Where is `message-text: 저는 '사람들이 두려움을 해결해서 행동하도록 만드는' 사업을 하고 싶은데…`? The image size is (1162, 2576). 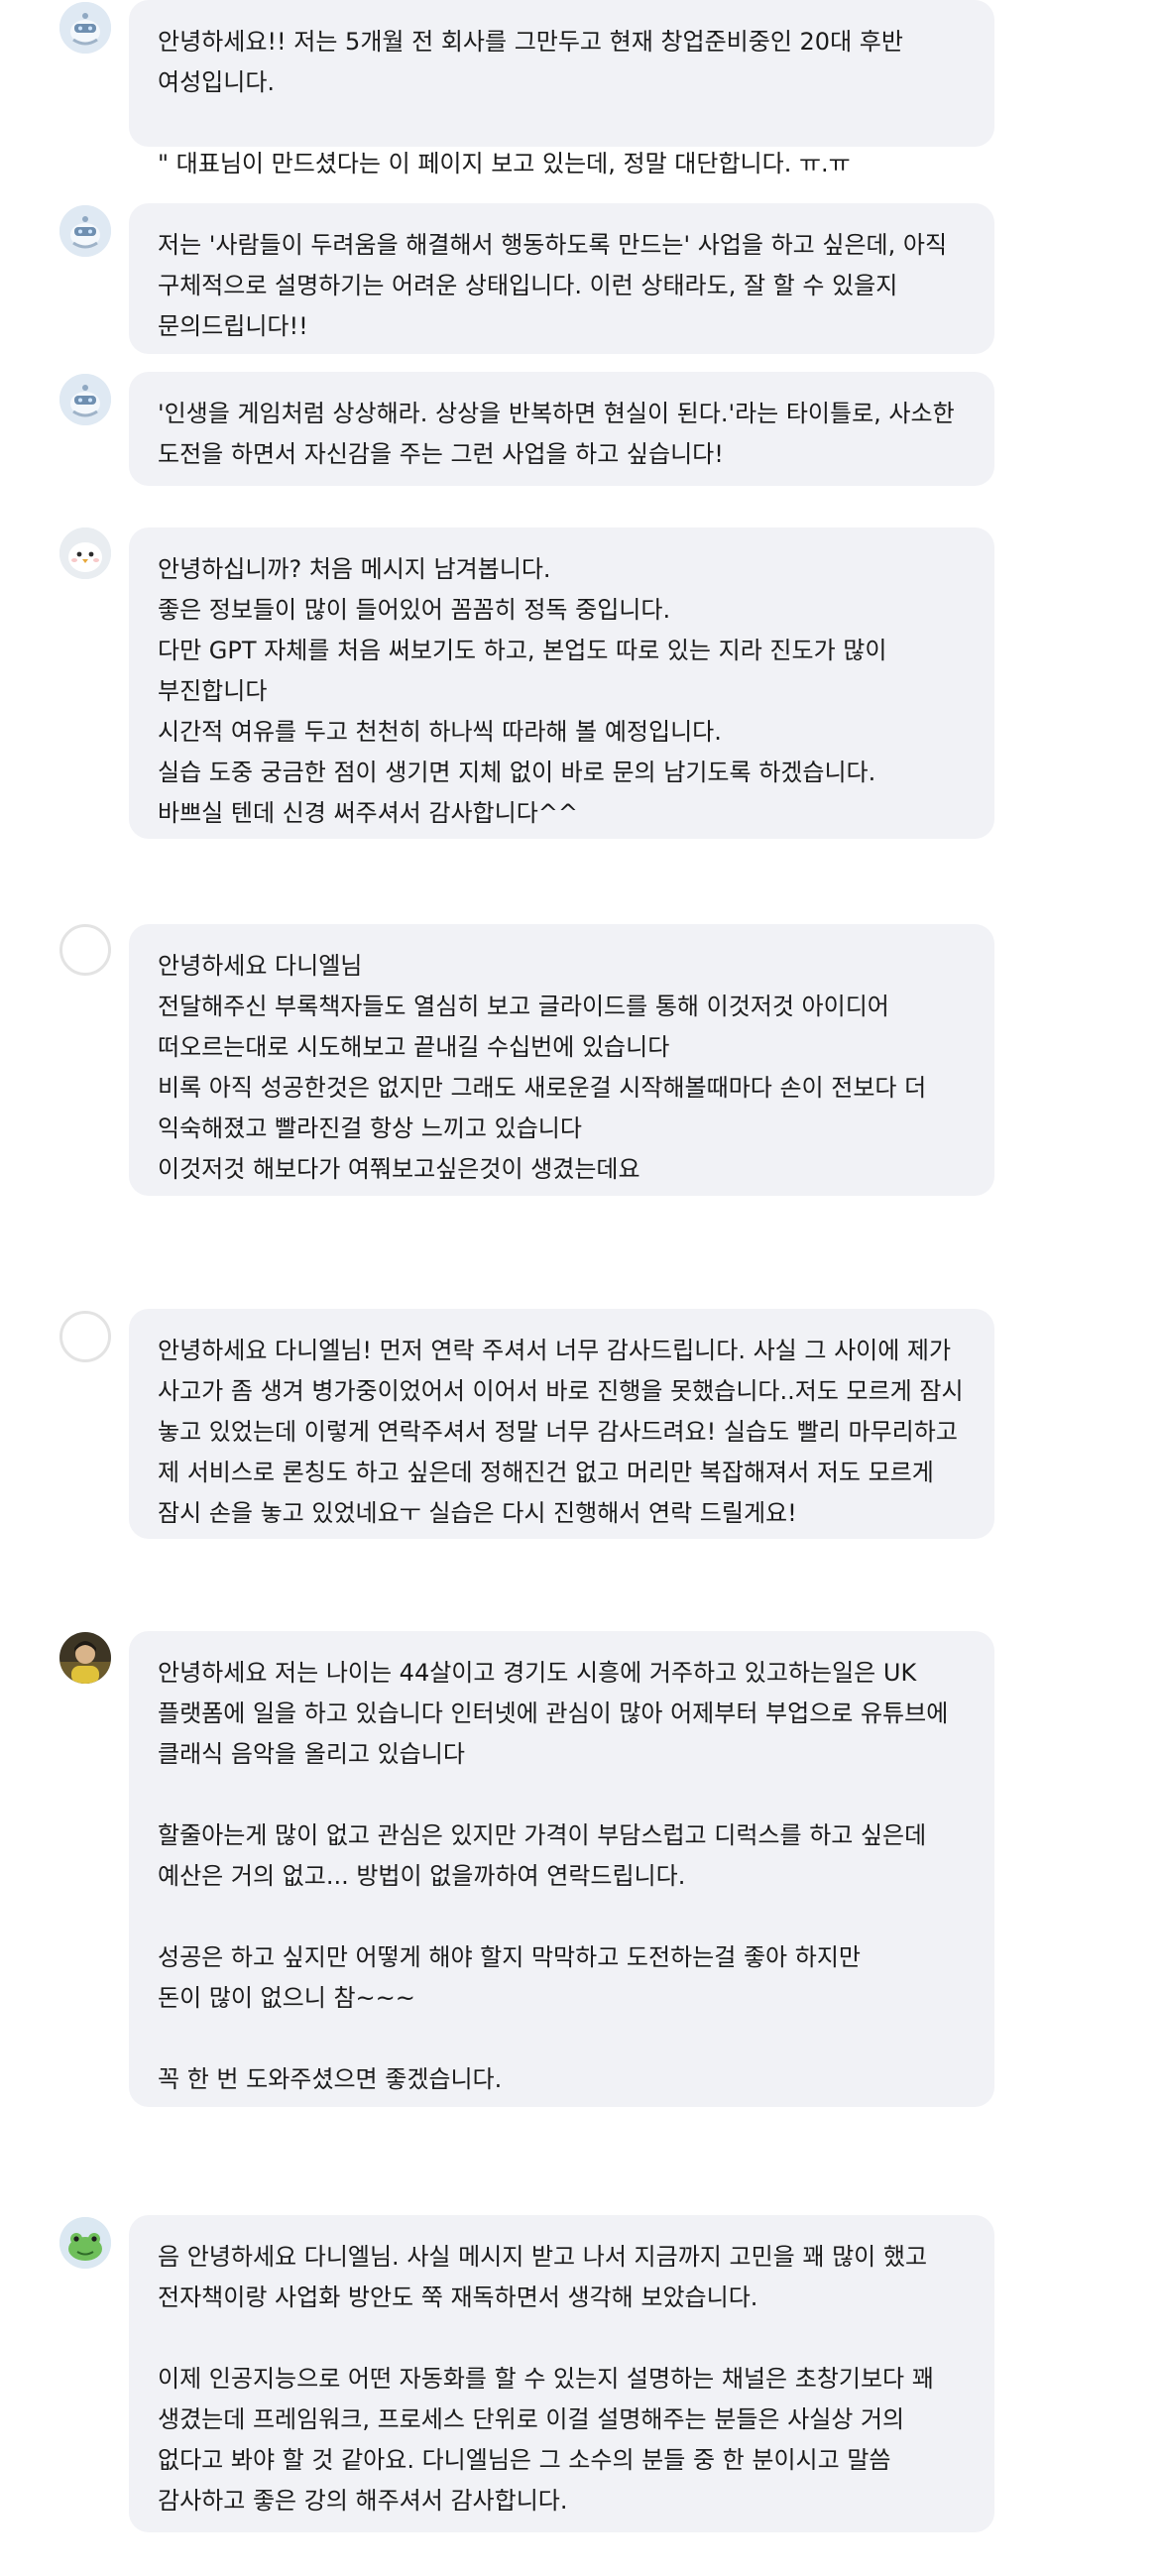 message-text: 저는 '사람들이 두려움을 해결해서 행동하도록 만드는' 사업을 하고 싶은데… is located at coordinates (556, 285).